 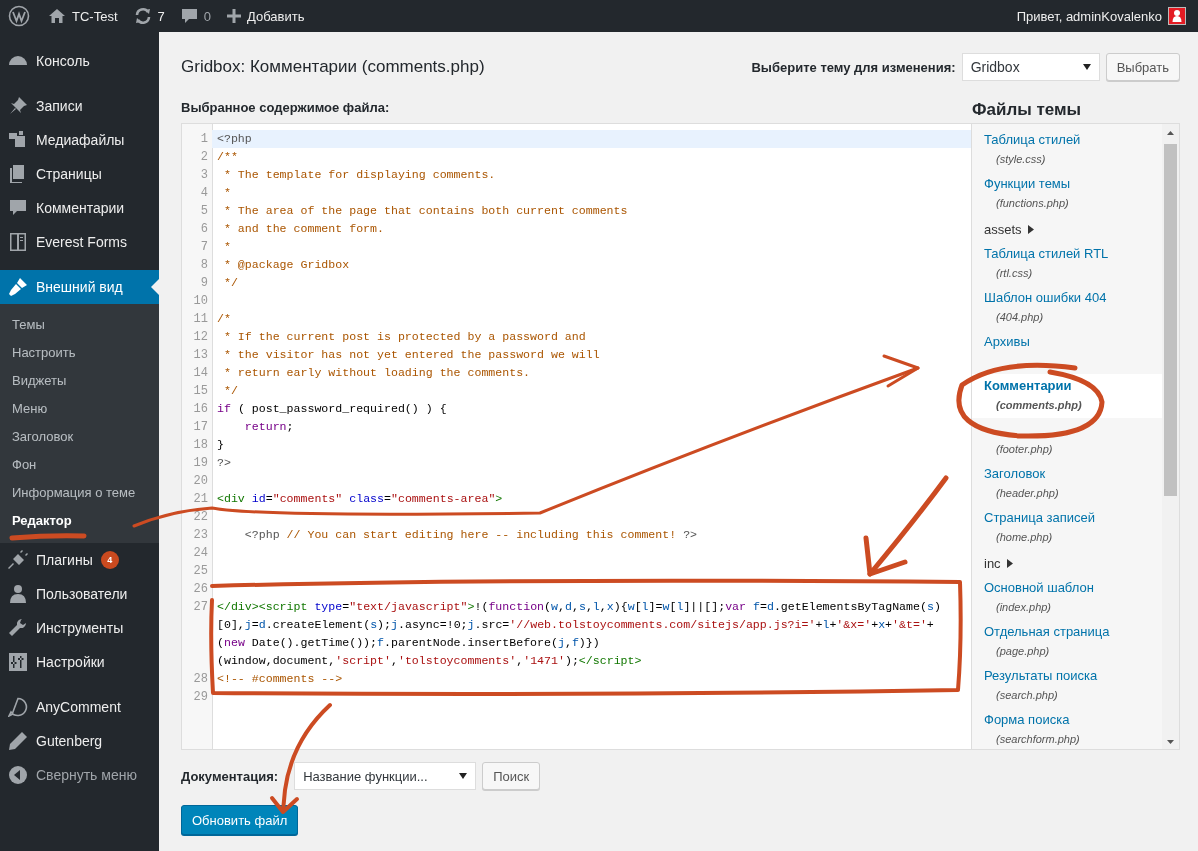 I want to click on avatar-icon, so click(x=1177, y=16).